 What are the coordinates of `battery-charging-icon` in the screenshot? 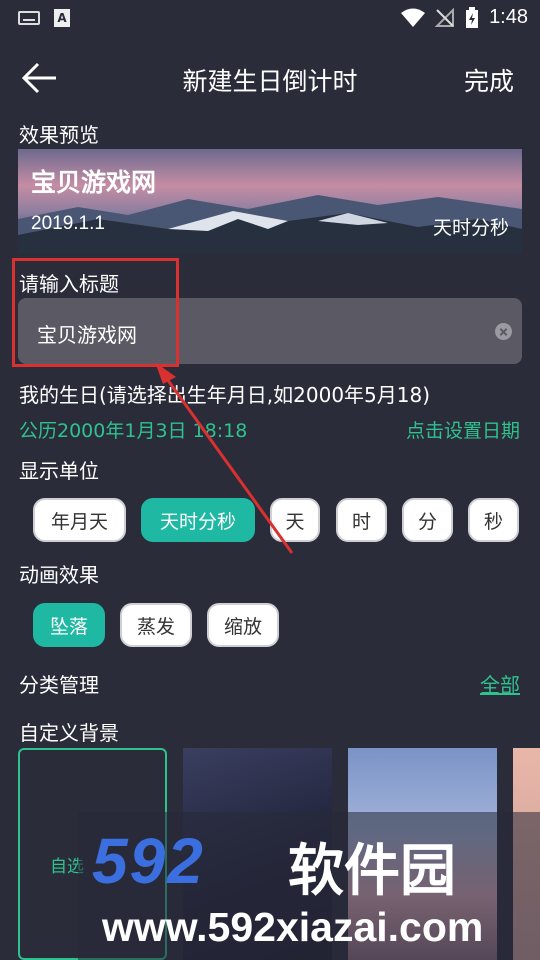 It's located at (472, 17).